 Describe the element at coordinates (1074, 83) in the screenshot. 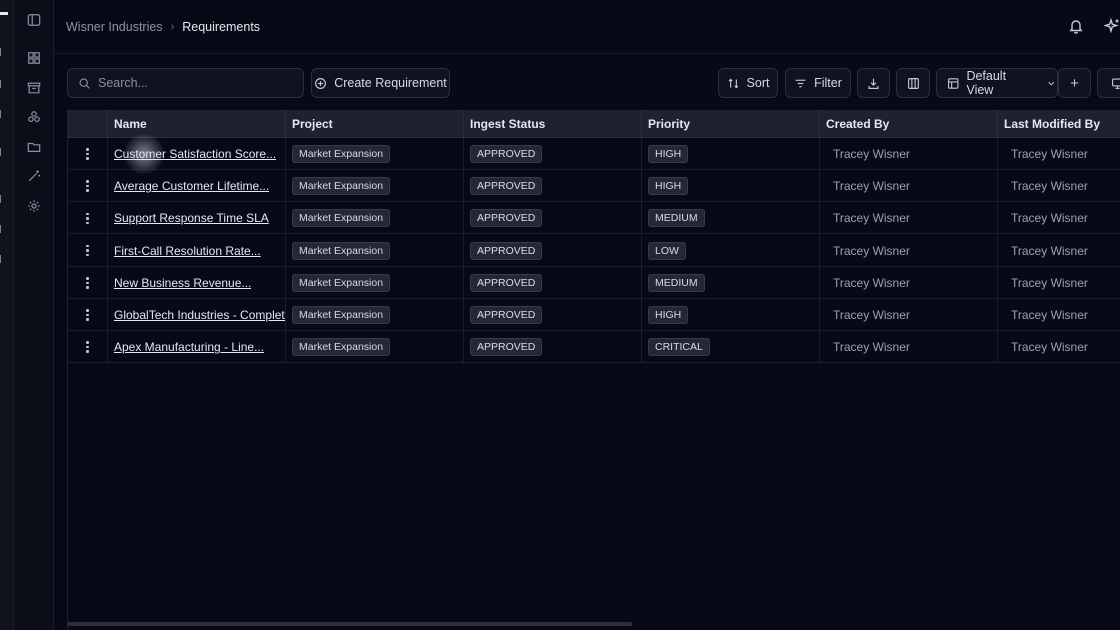

I see `add-view-button: +` at that location.